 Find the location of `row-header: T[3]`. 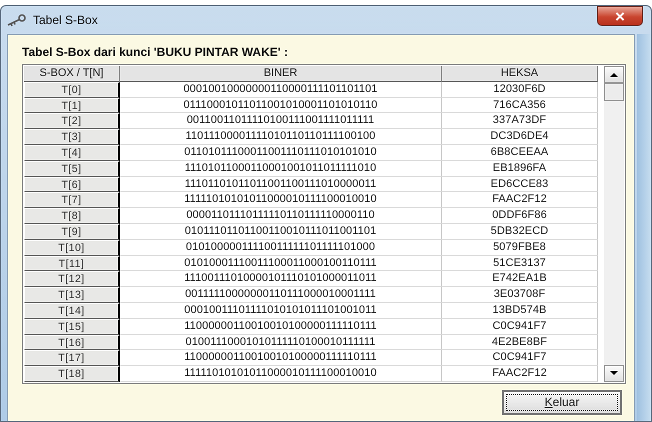

row-header: T[3] is located at coordinates (72, 137).